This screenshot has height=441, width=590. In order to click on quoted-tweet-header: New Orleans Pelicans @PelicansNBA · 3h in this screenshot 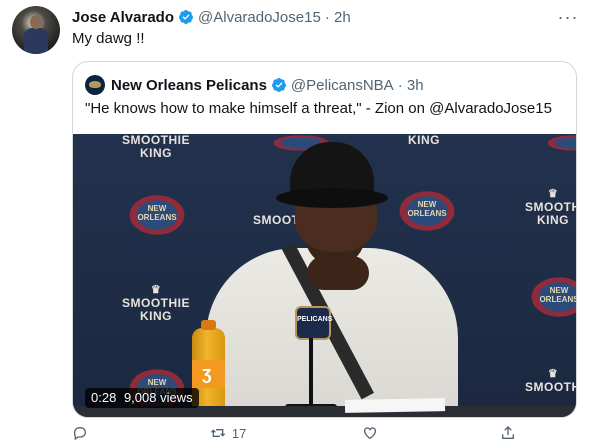, I will do `click(254, 85)`.